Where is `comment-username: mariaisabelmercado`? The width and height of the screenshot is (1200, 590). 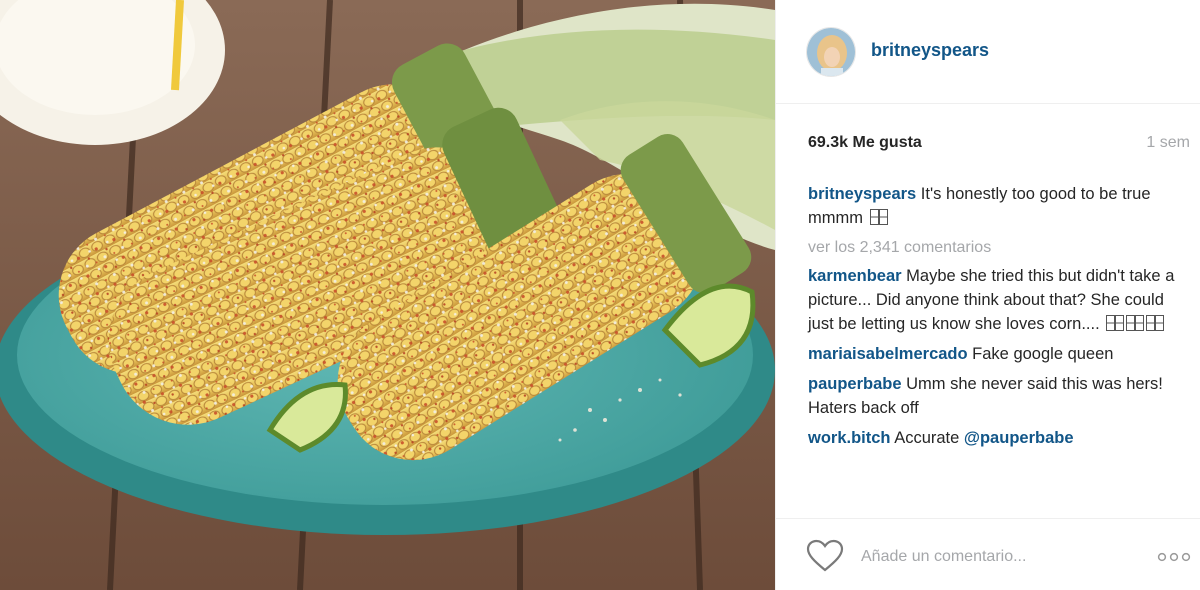 comment-username: mariaisabelmercado is located at coordinates (888, 354).